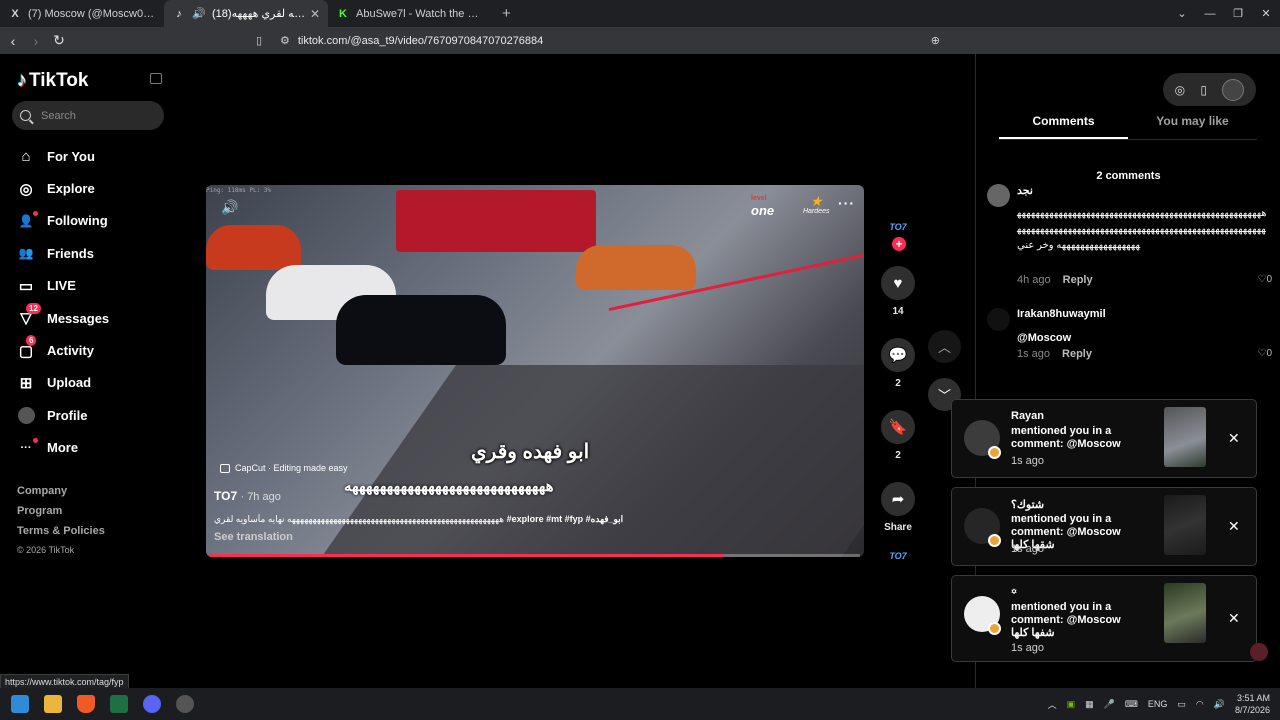  What do you see at coordinates (1158, 704) in the screenshot?
I see `language-indicator: ENG` at bounding box center [1158, 704].